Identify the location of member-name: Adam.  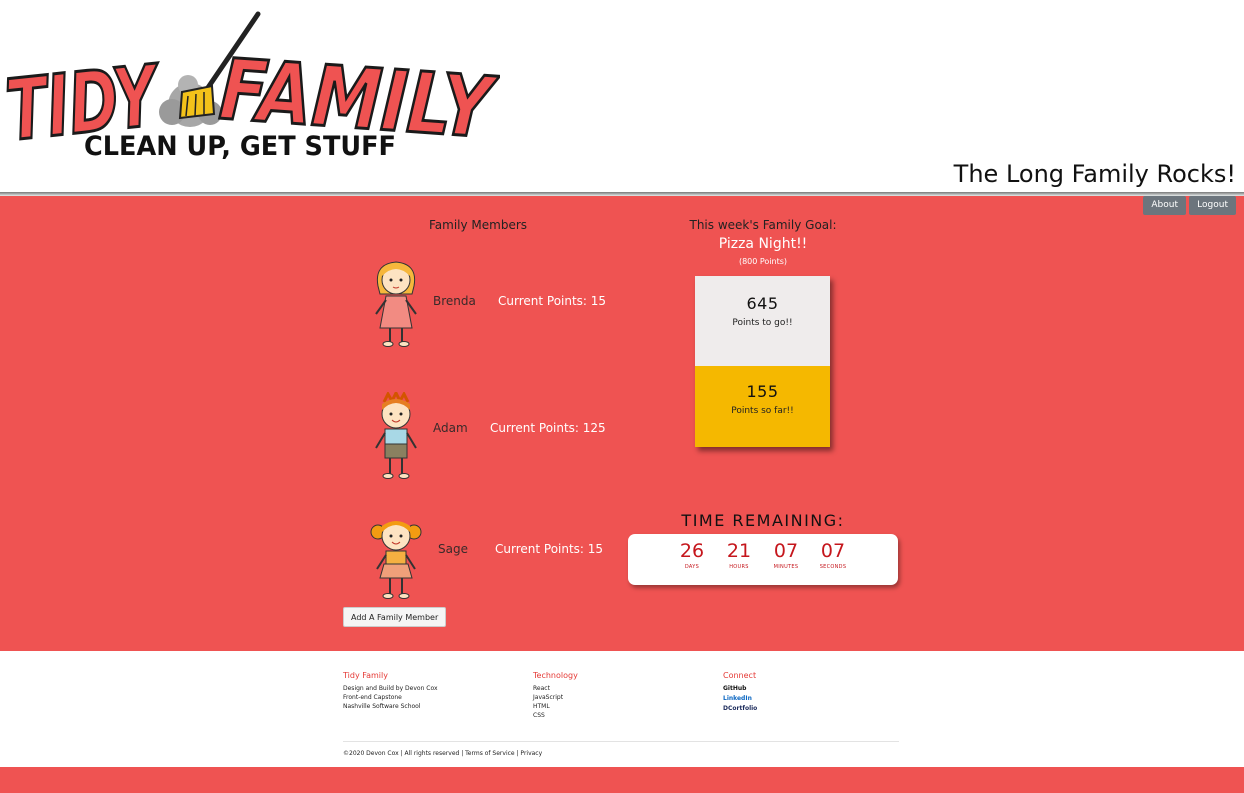
(450, 428).